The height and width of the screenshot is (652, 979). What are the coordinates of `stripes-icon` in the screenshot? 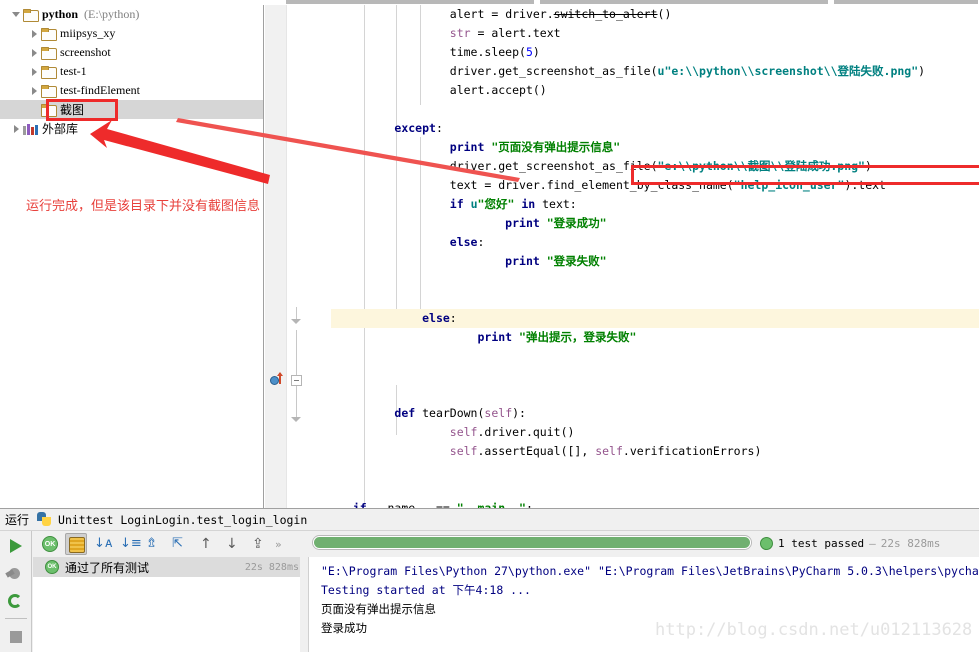 It's located at (77, 545).